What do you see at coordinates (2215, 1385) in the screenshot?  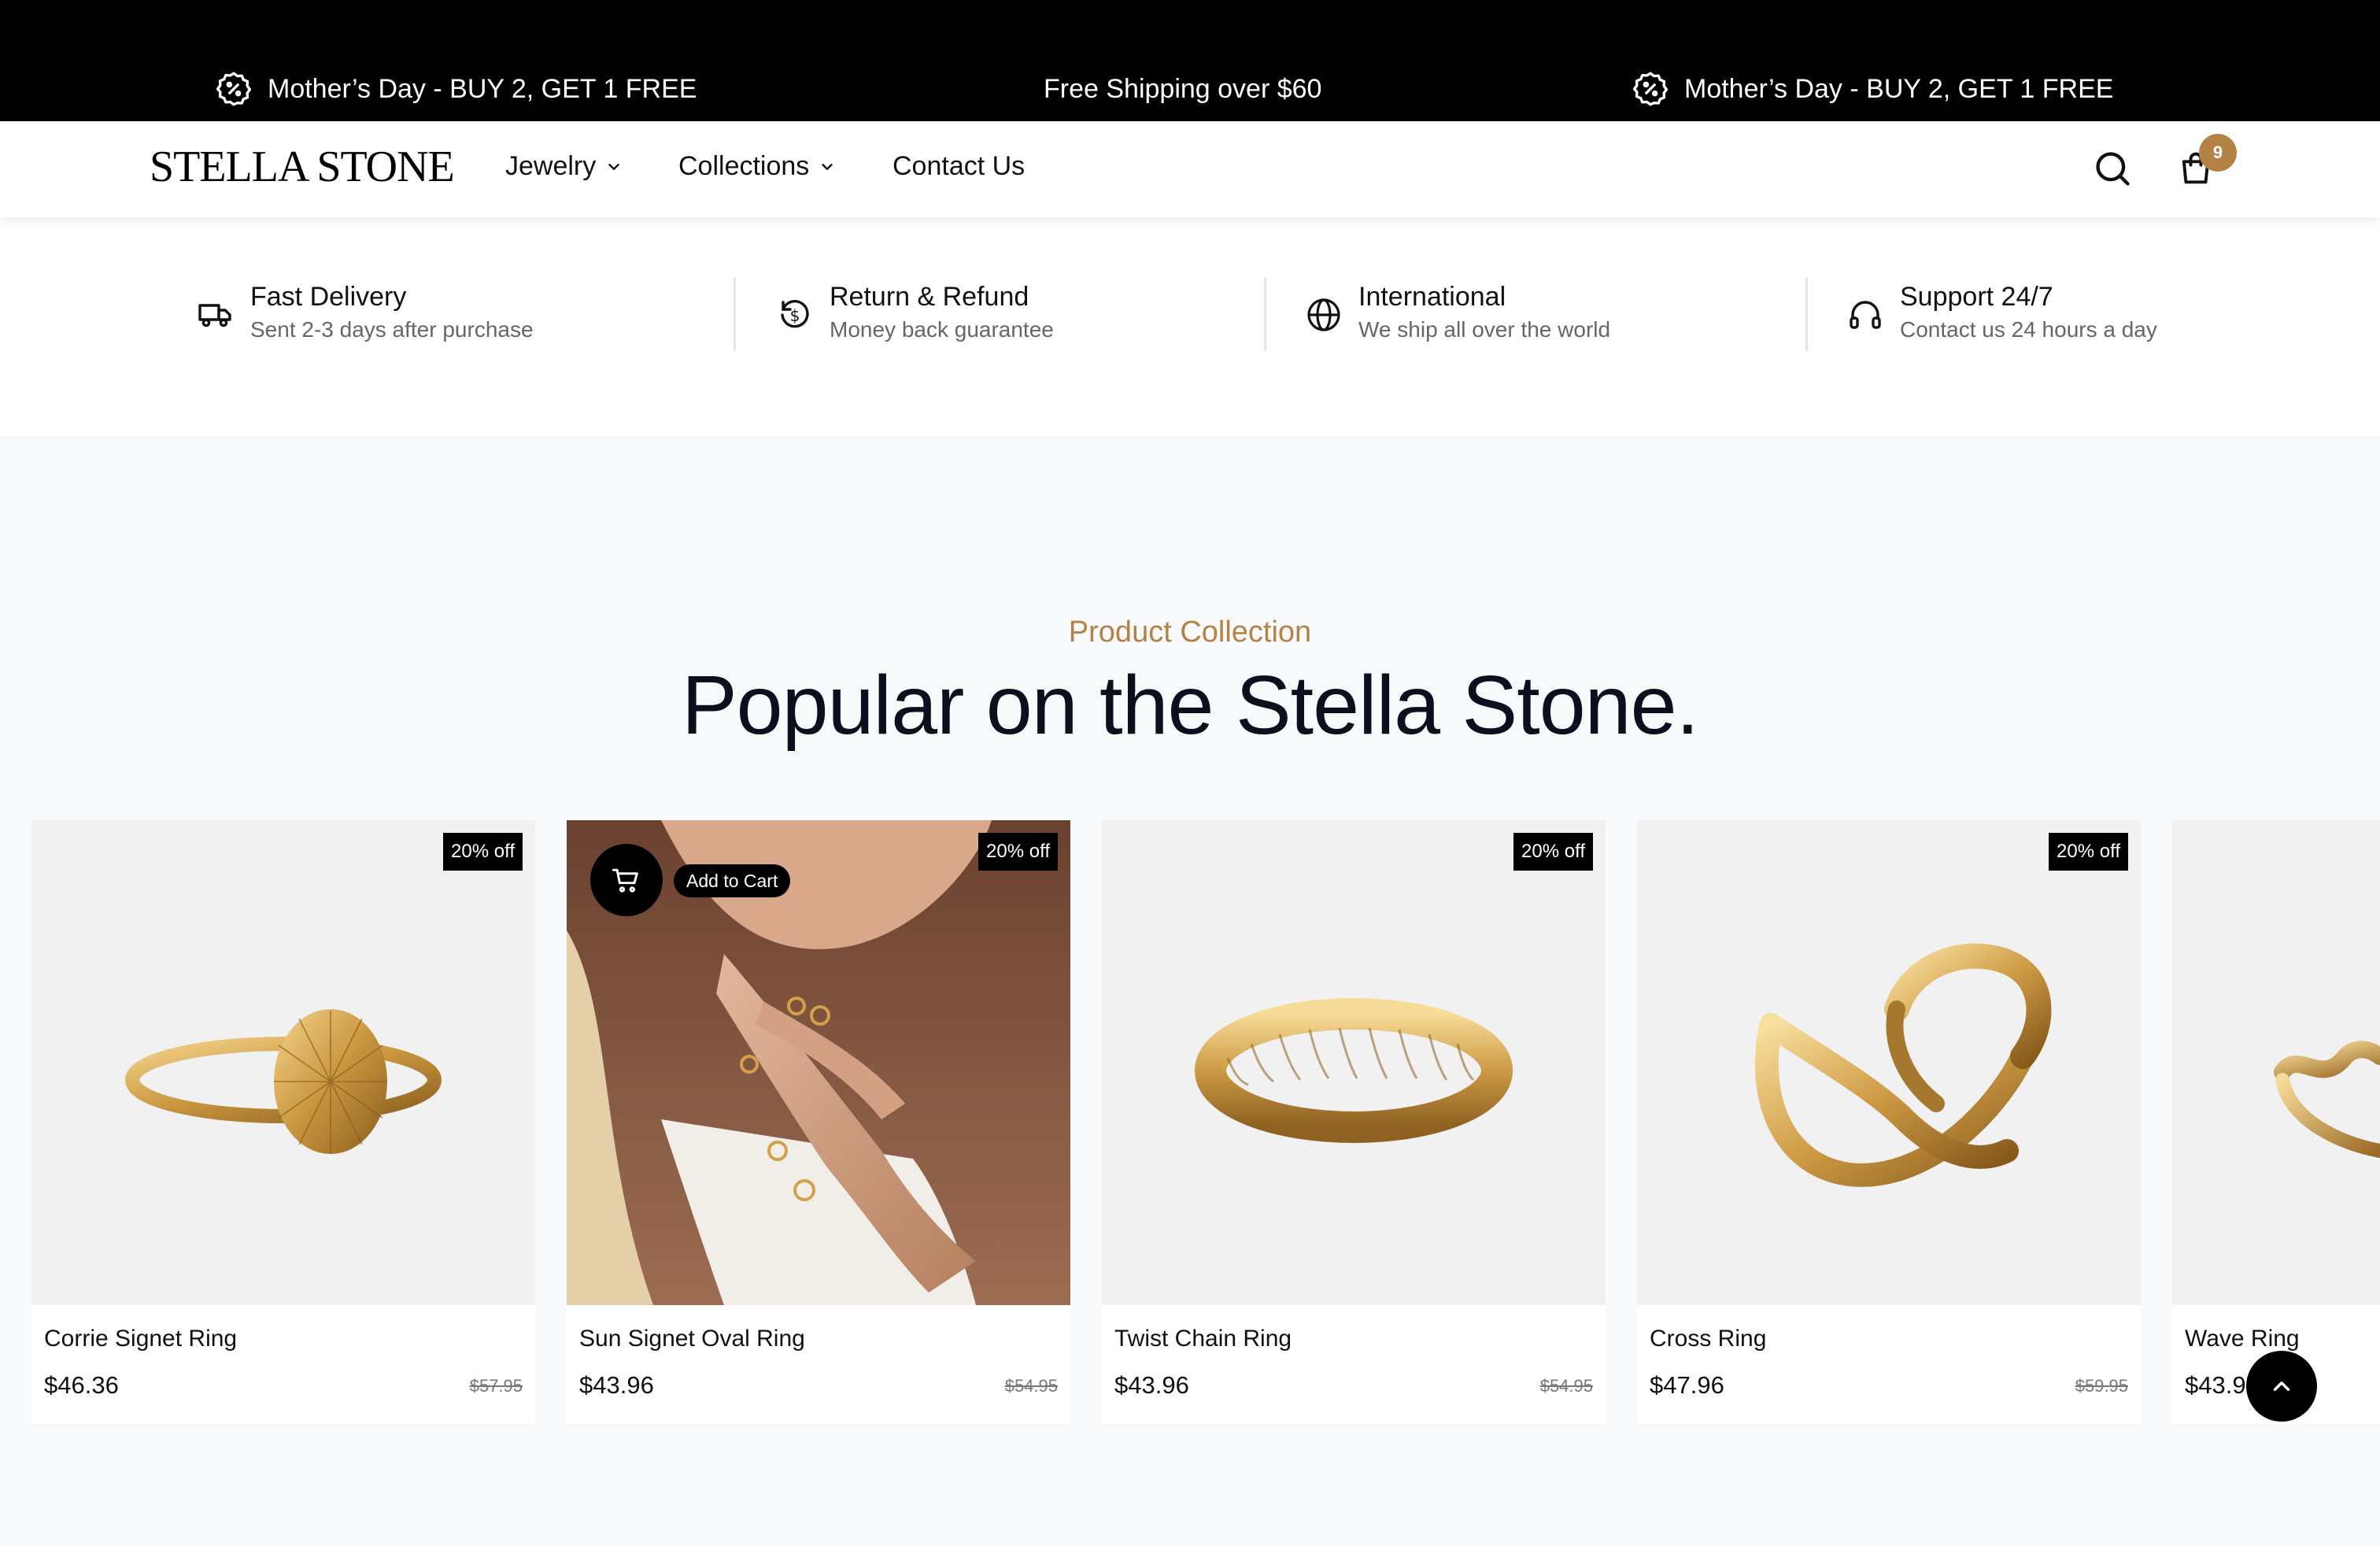 I see `product-price: $43.9` at bounding box center [2215, 1385].